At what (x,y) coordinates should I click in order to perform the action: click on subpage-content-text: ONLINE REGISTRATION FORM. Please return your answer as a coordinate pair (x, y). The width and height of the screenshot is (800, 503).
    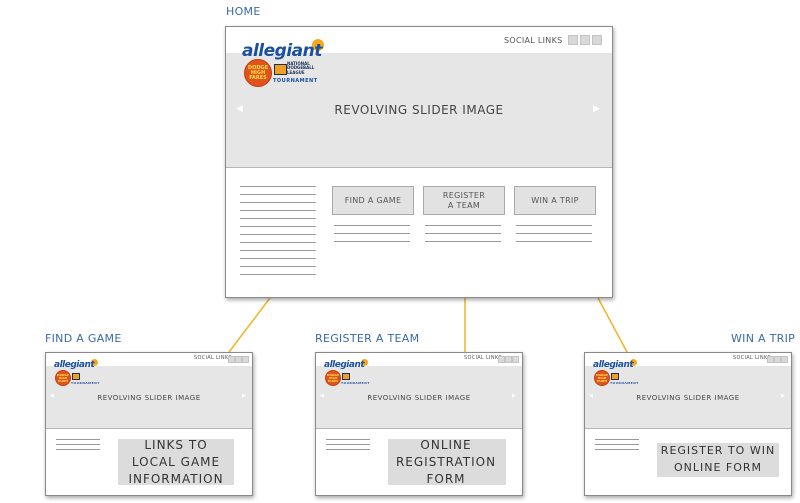
    Looking at the image, I should click on (446, 462).